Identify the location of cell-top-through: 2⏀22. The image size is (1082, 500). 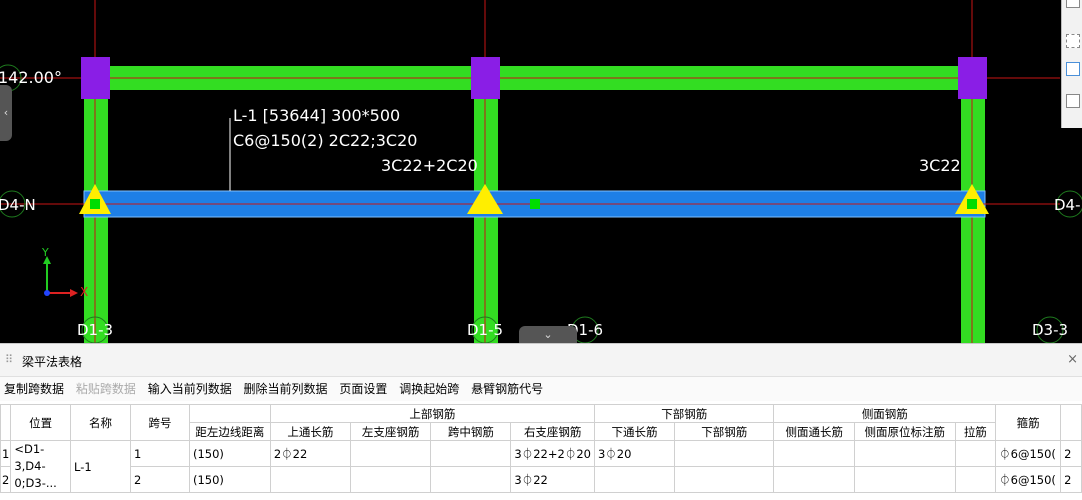
(310, 453).